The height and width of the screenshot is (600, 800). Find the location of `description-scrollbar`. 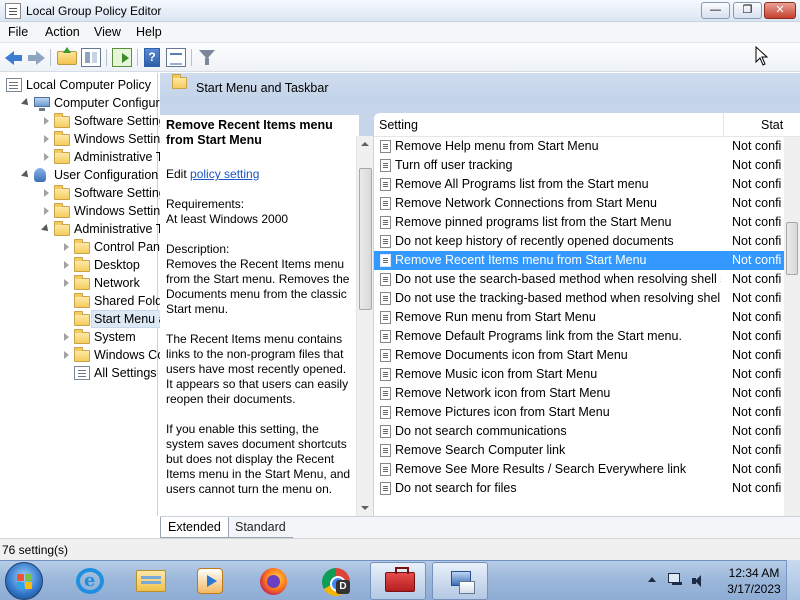

description-scrollbar is located at coordinates (364, 326).